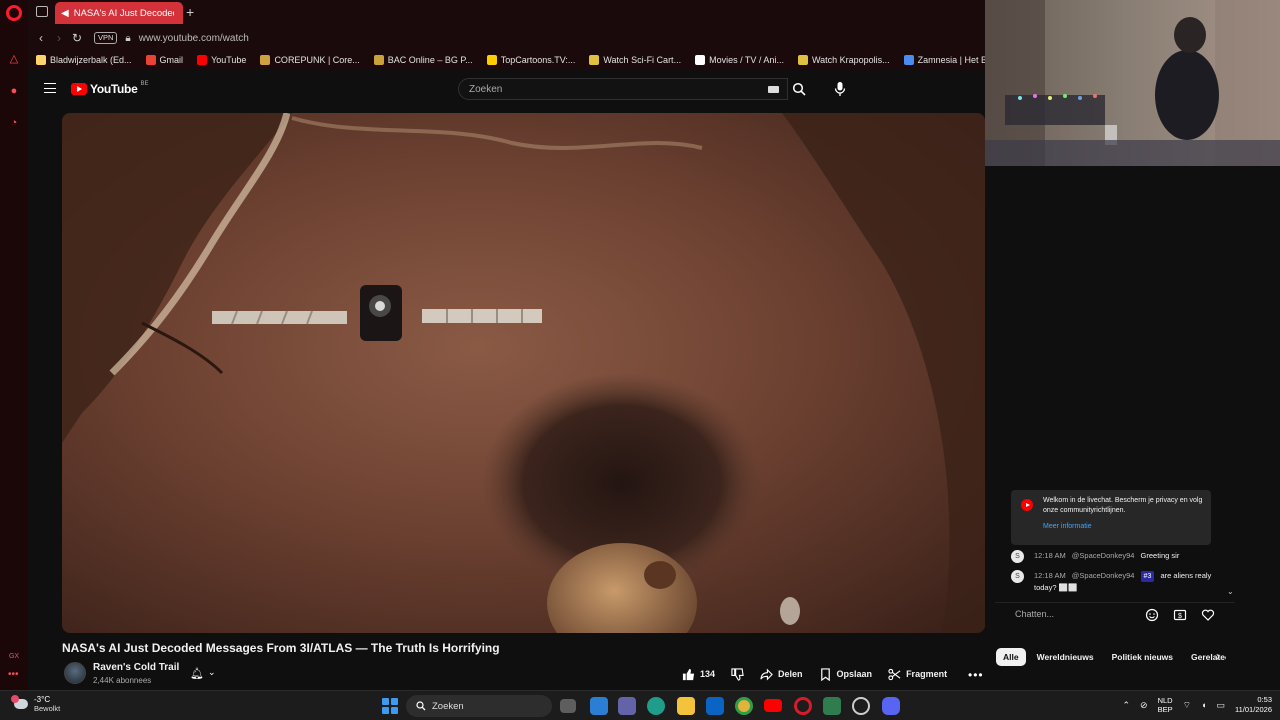  Describe the element at coordinates (119, 13) in the screenshot. I see `tab-active: ◀ NASA's AI Just Decoded` at that location.